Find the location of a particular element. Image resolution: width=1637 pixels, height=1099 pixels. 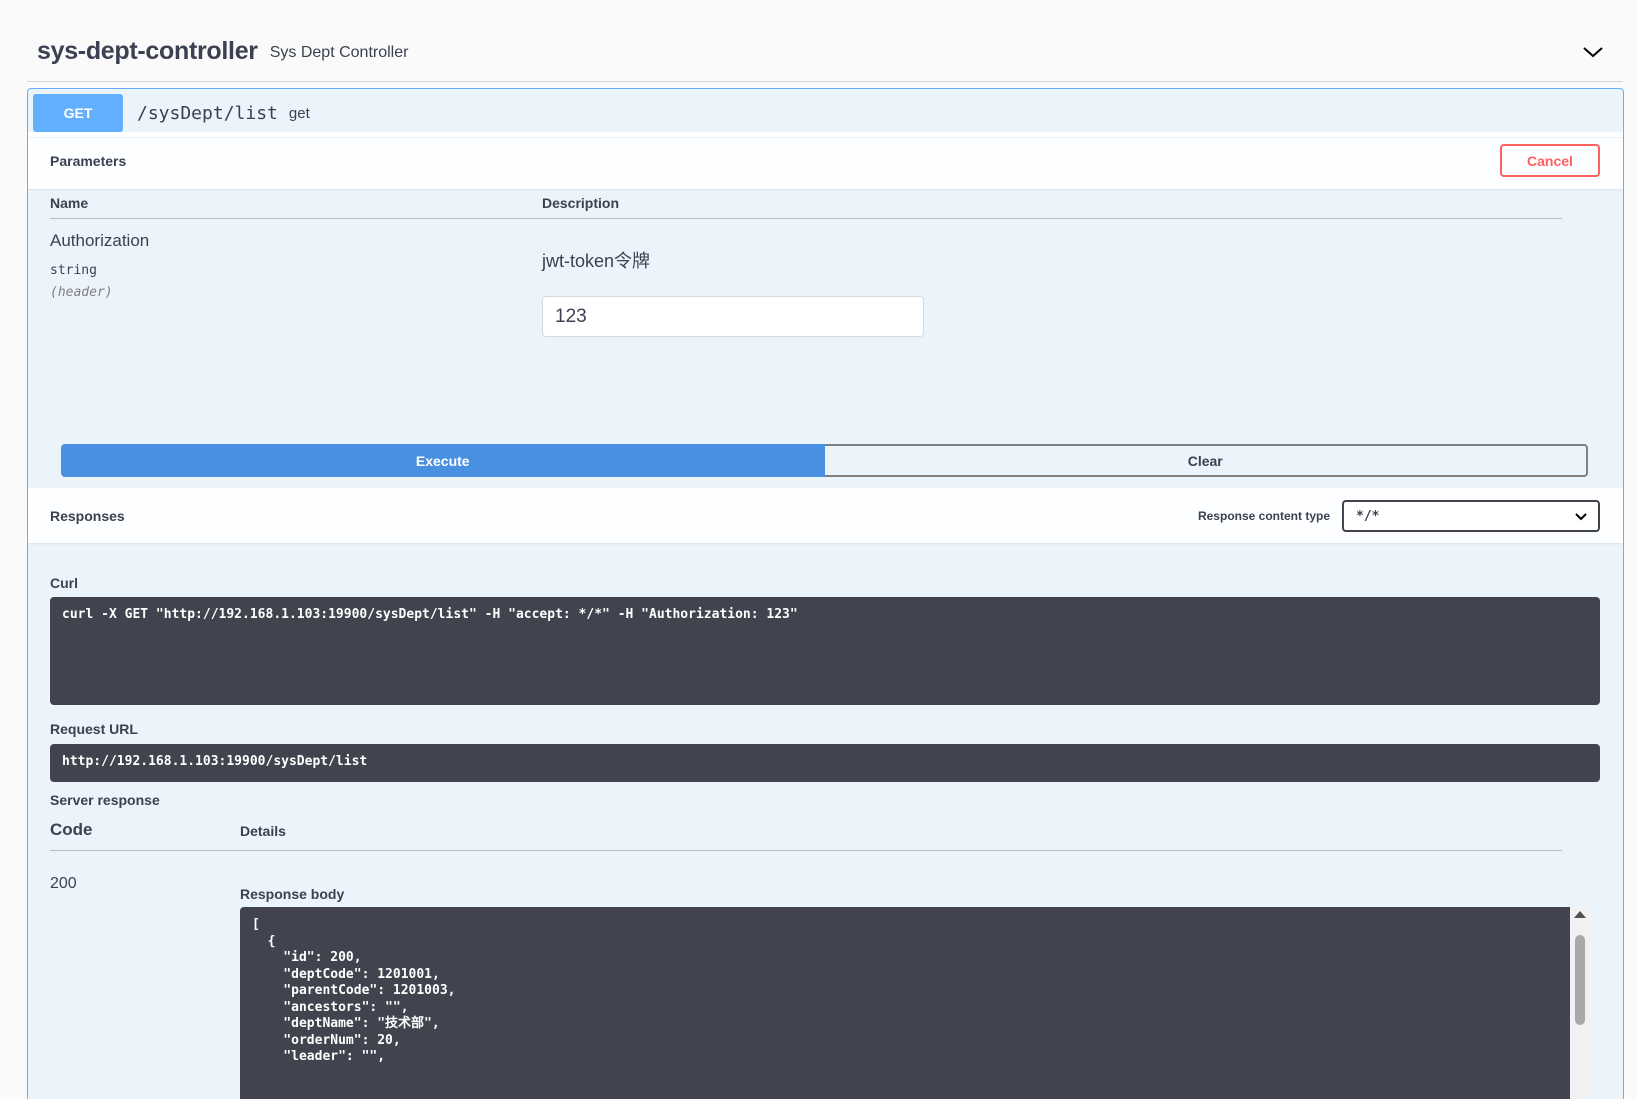

responses-title: Responses is located at coordinates (87, 515).